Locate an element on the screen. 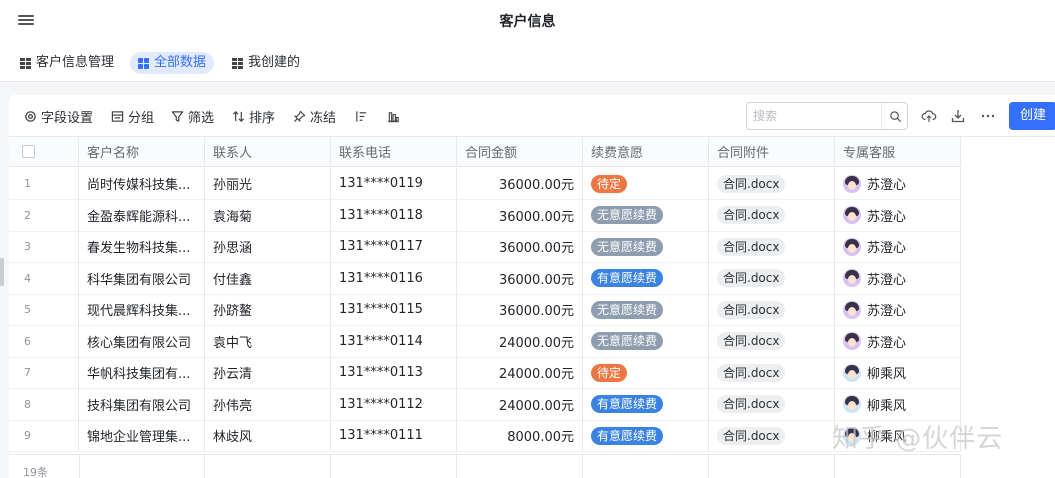  column-header-renewal-intent: 续费意愿 is located at coordinates (646, 151).